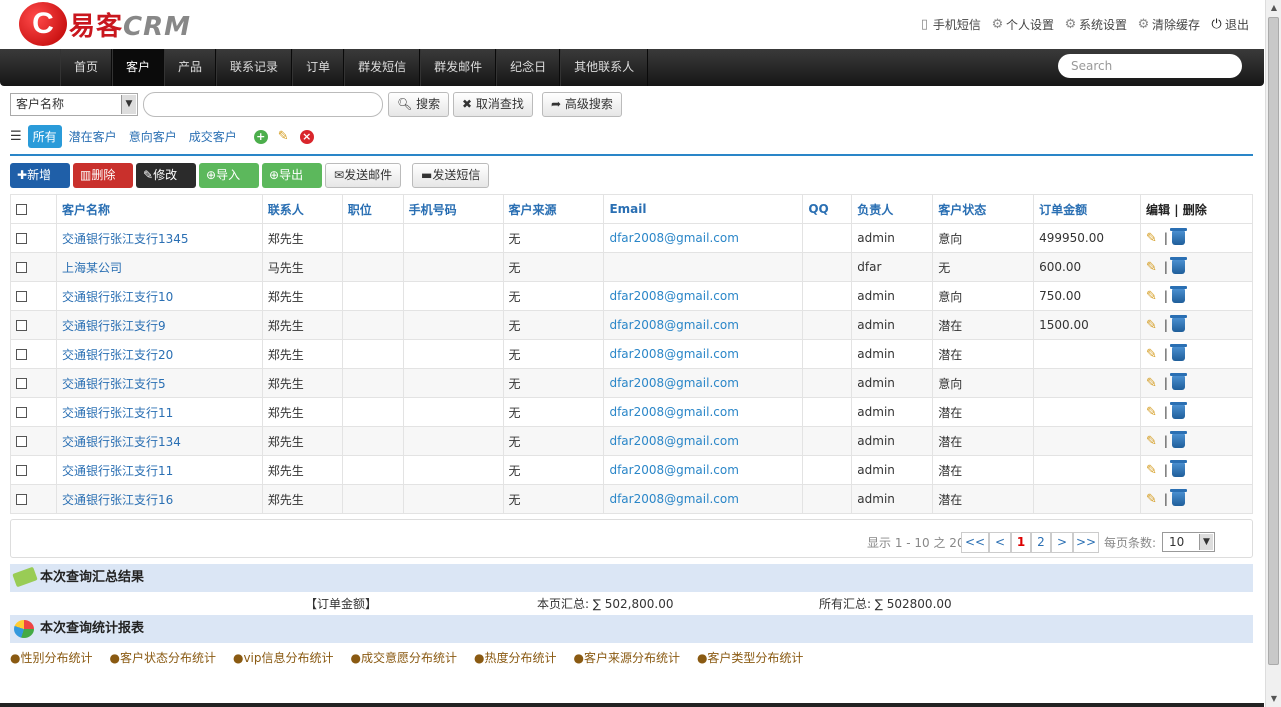  I want to click on nav-item-orders: 订单, so click(318, 67).